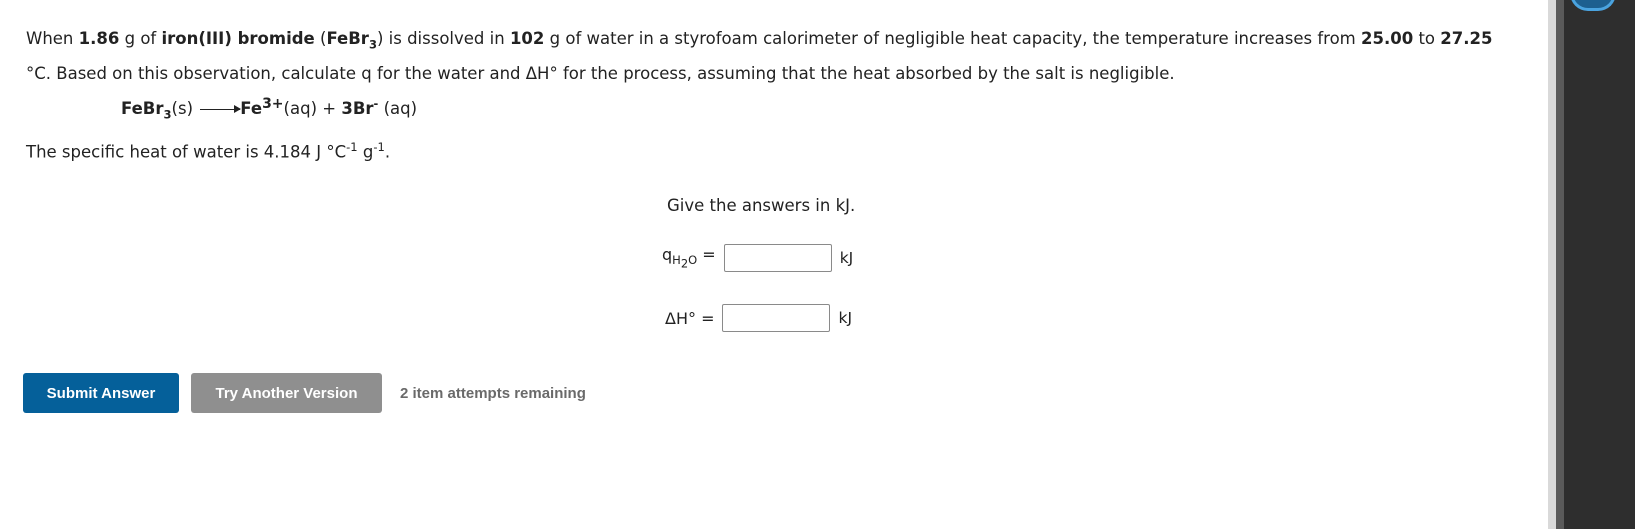 This screenshot has width=1635, height=529. Describe the element at coordinates (845, 318) in the screenshot. I see `delta-h-unit: kJ` at that location.